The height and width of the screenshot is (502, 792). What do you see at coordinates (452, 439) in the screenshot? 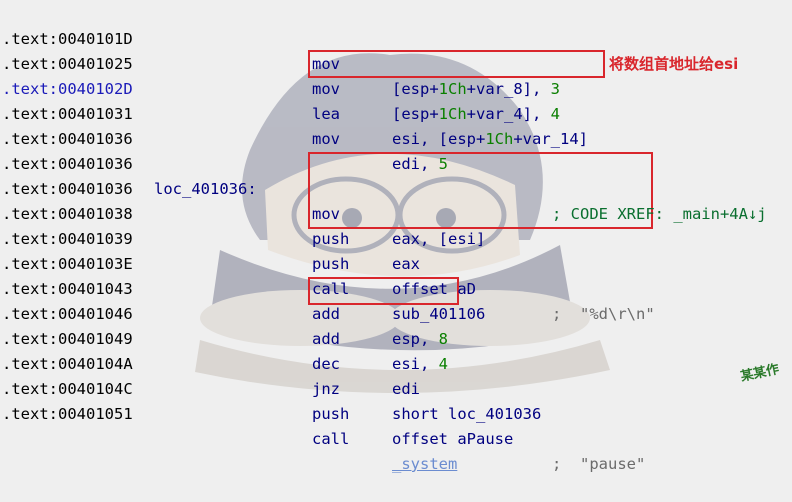
I see `operand: offset aPause` at bounding box center [452, 439].